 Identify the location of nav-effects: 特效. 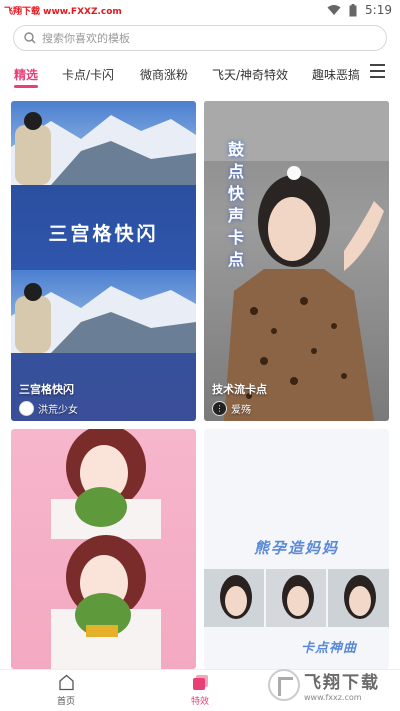
(200, 690).